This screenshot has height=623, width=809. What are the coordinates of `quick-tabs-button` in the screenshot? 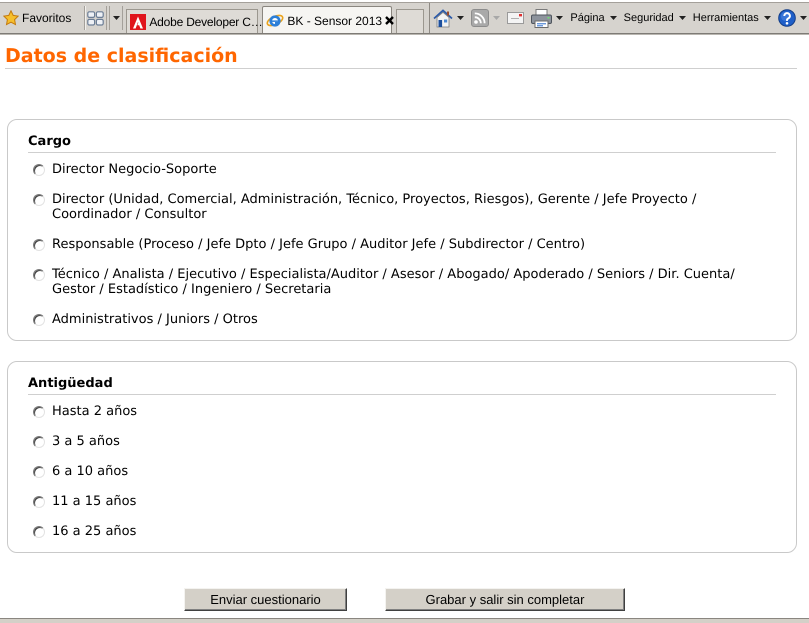 It's located at (96, 18).